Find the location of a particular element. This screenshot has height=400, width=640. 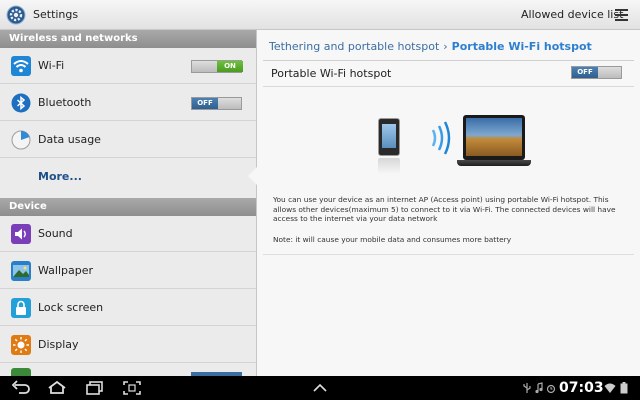

music-icon is located at coordinates (539, 388).